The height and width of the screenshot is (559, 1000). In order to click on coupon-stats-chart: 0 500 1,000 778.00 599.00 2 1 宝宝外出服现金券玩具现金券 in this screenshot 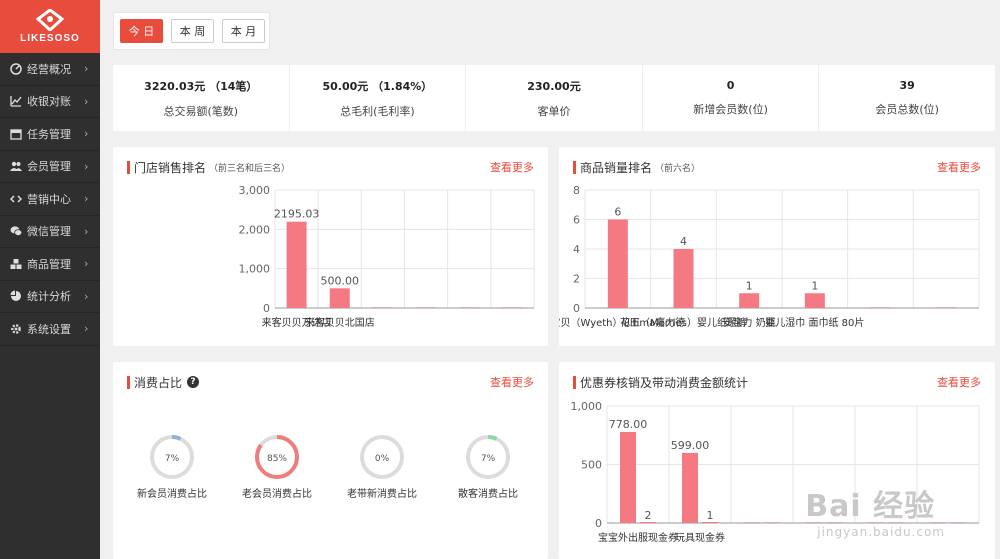, I will do `click(775, 472)`.